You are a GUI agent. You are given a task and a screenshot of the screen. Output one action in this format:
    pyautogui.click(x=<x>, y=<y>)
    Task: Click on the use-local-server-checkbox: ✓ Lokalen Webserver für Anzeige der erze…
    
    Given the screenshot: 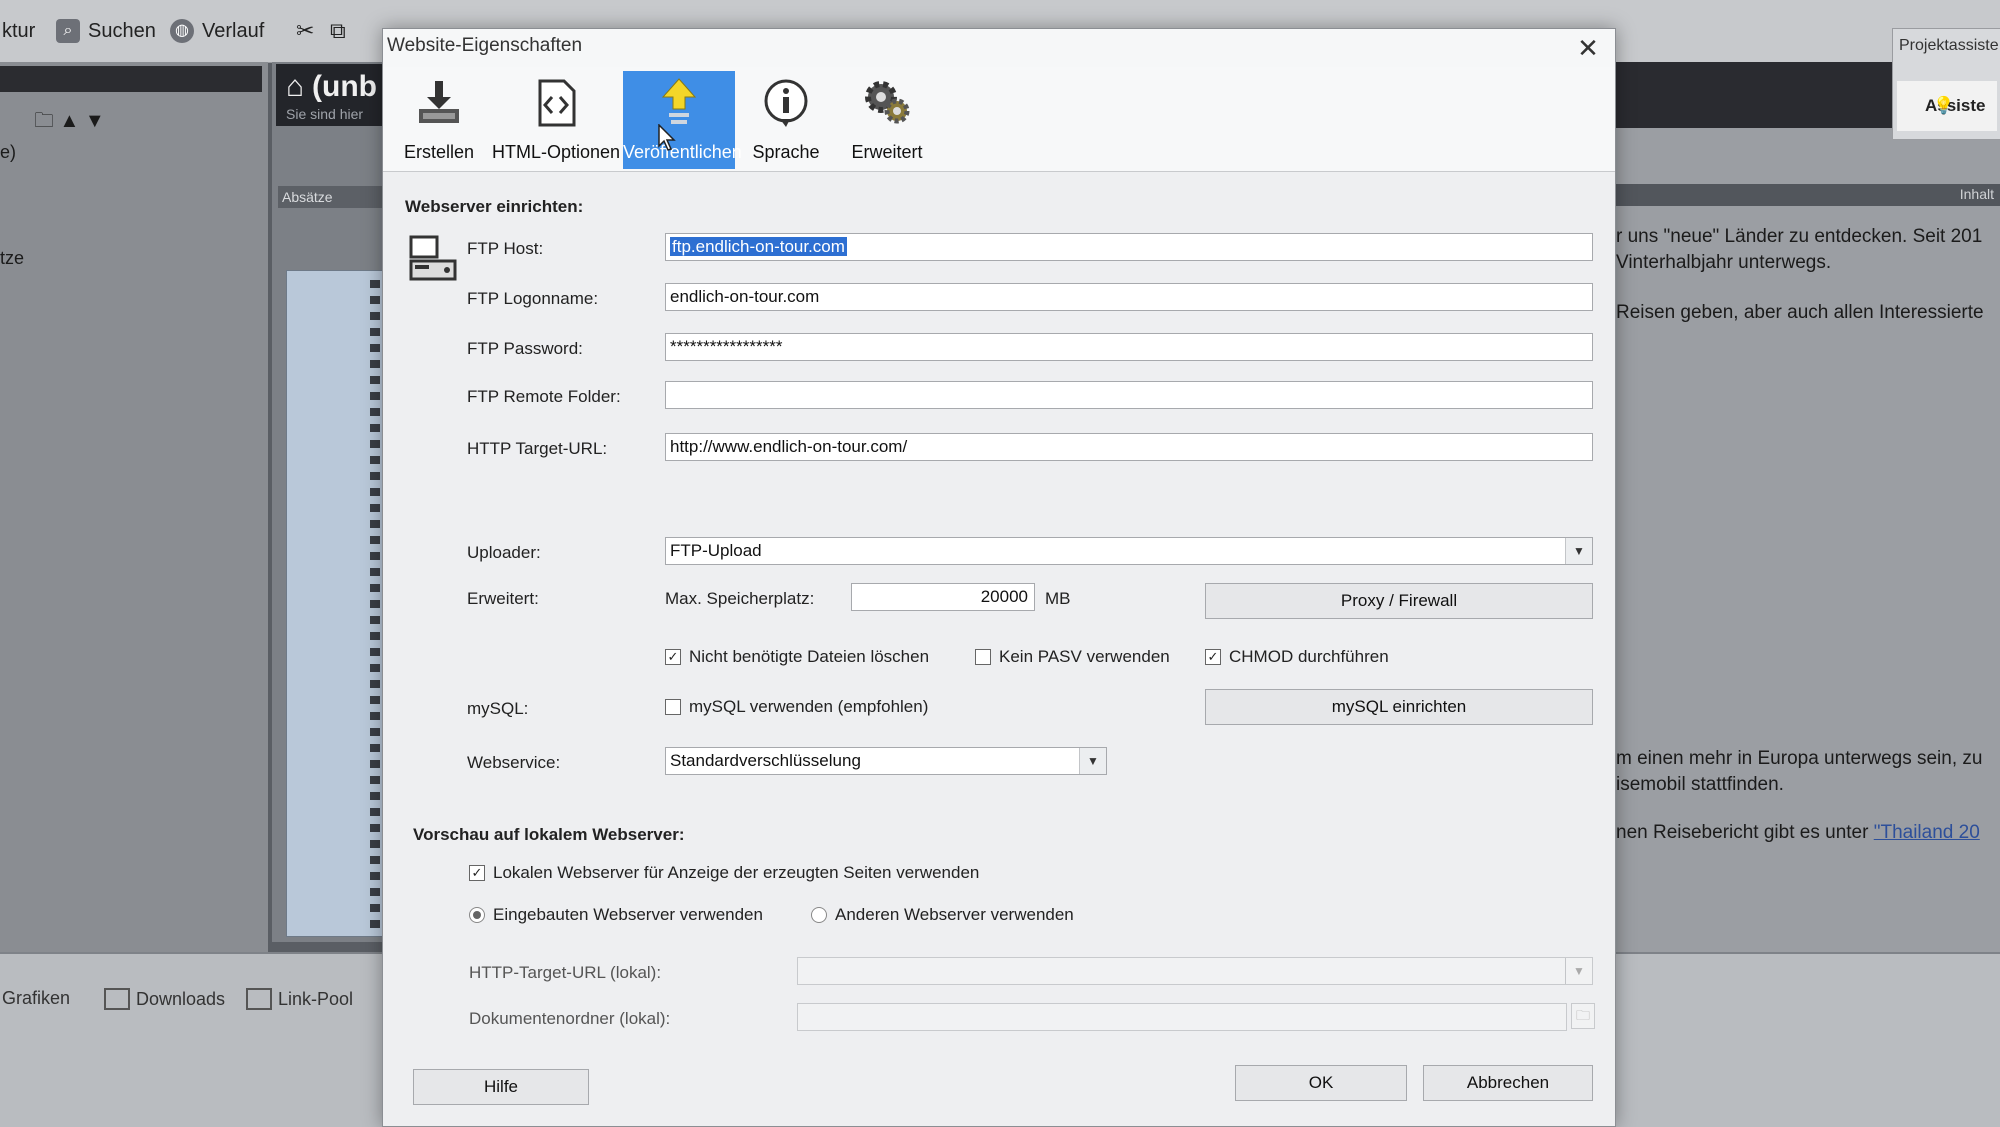 What is the action you would take?
    pyautogui.click(x=724, y=873)
    